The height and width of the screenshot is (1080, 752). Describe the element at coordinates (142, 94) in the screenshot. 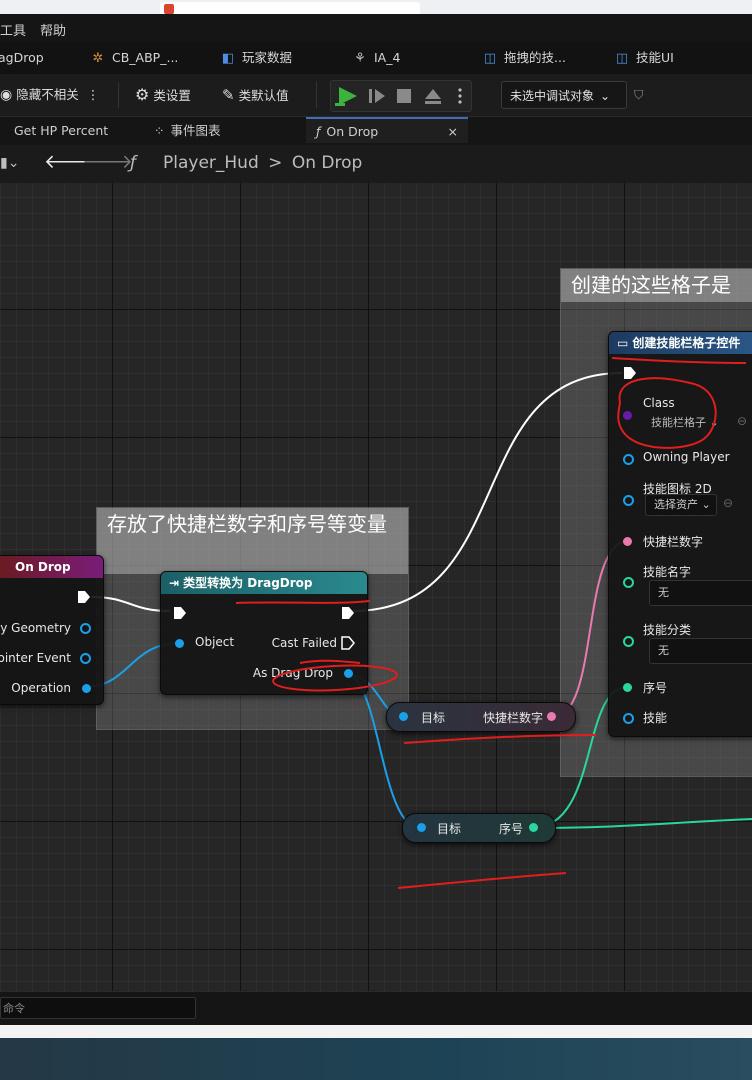

I see `gear-icon: ⚙` at that location.